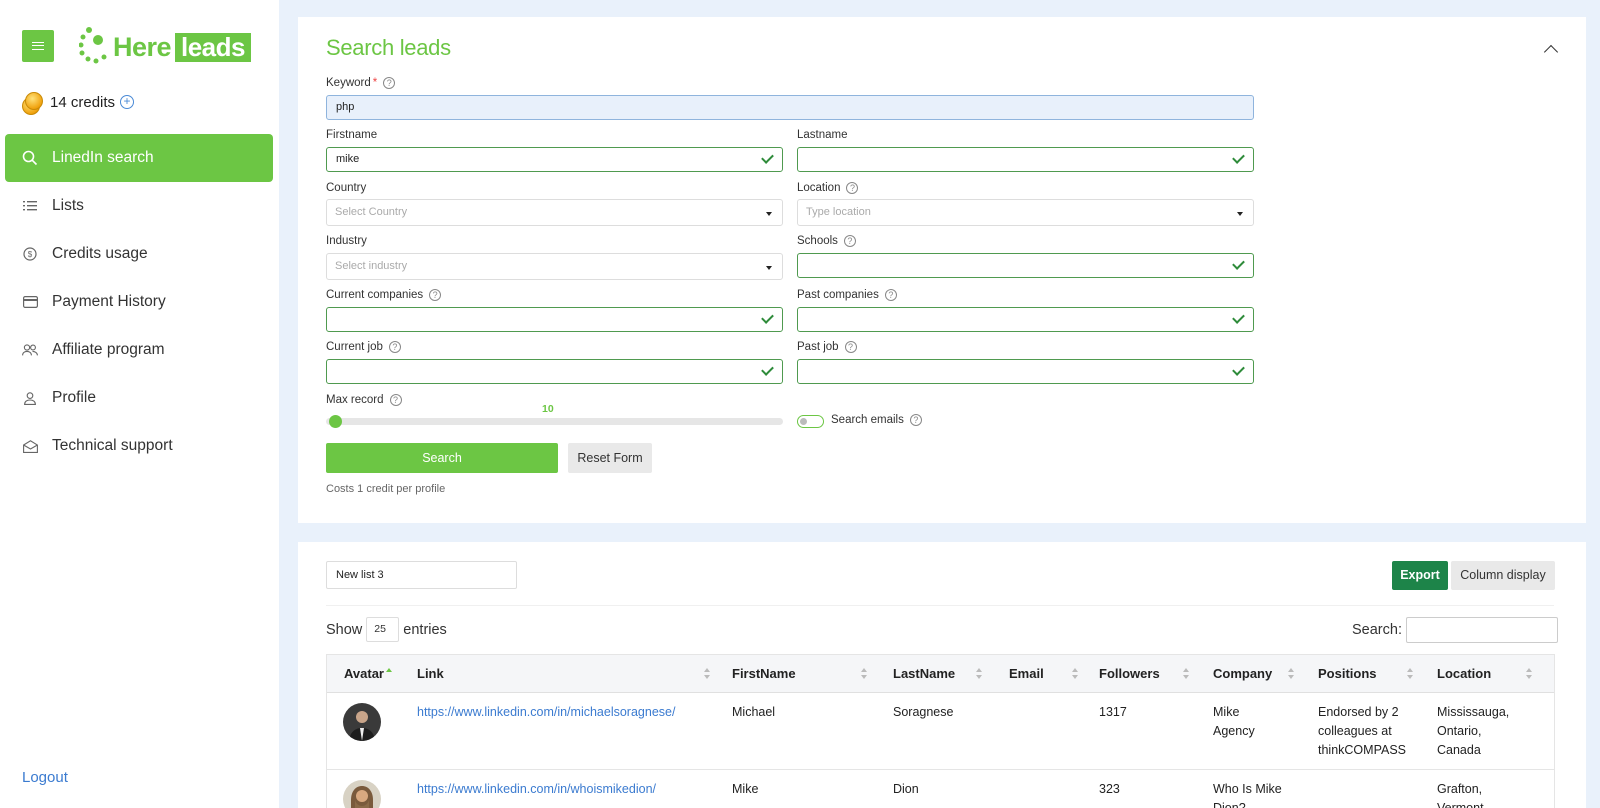 This screenshot has height=808, width=1600. I want to click on menu-toggle-button, so click(38, 46).